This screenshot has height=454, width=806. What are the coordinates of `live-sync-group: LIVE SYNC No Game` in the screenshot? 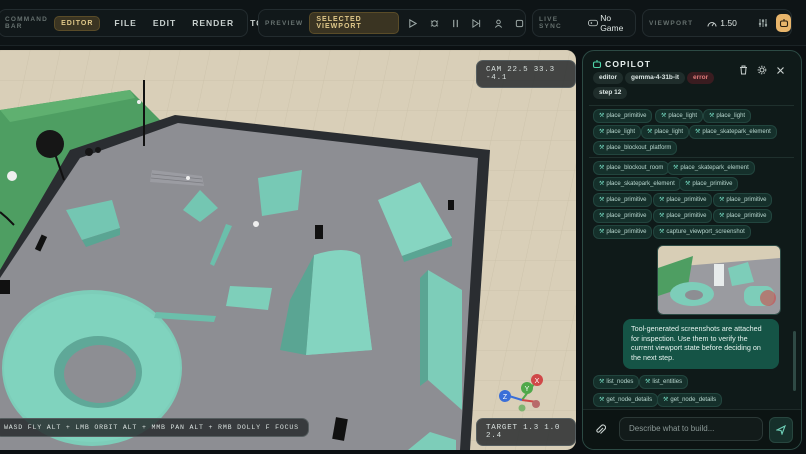 It's located at (584, 23).